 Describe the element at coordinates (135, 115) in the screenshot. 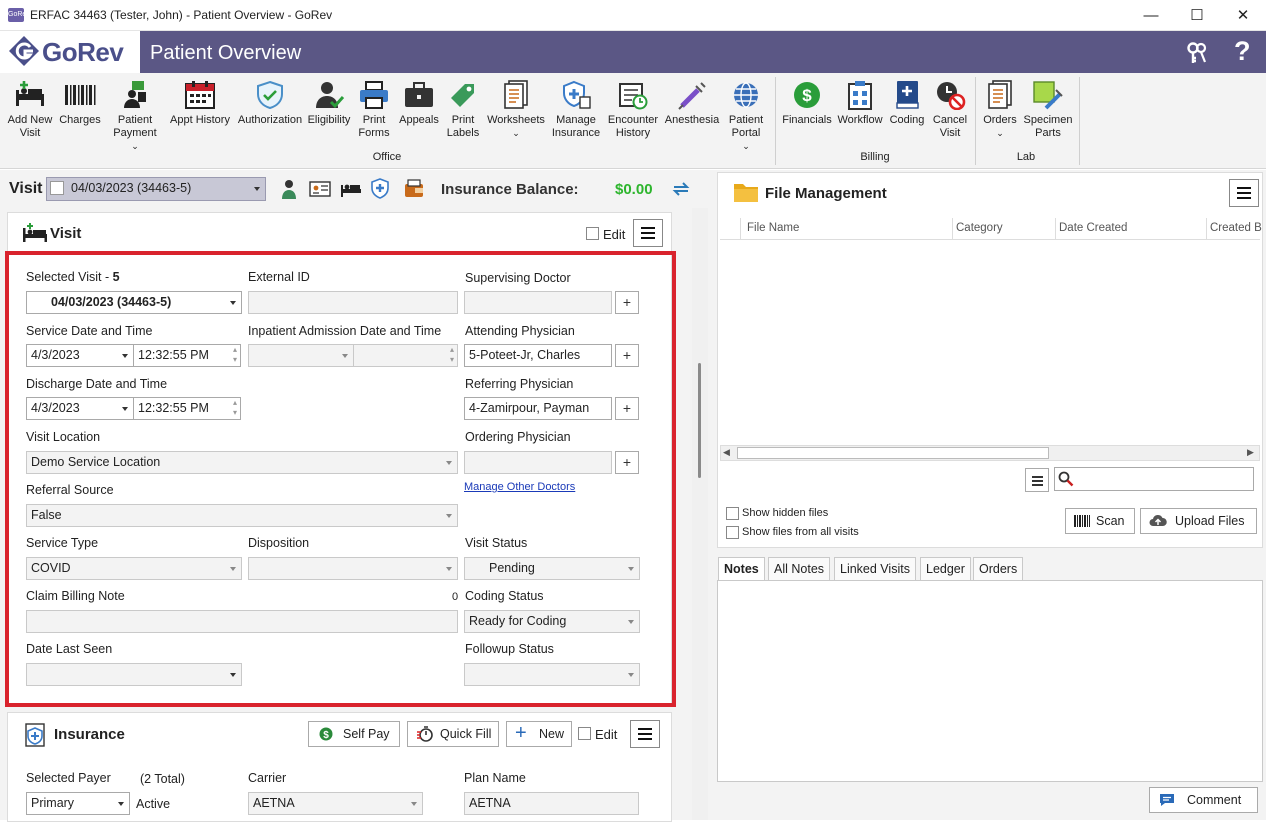

I see `patient-payment-button: Patient Payment ⌄` at that location.